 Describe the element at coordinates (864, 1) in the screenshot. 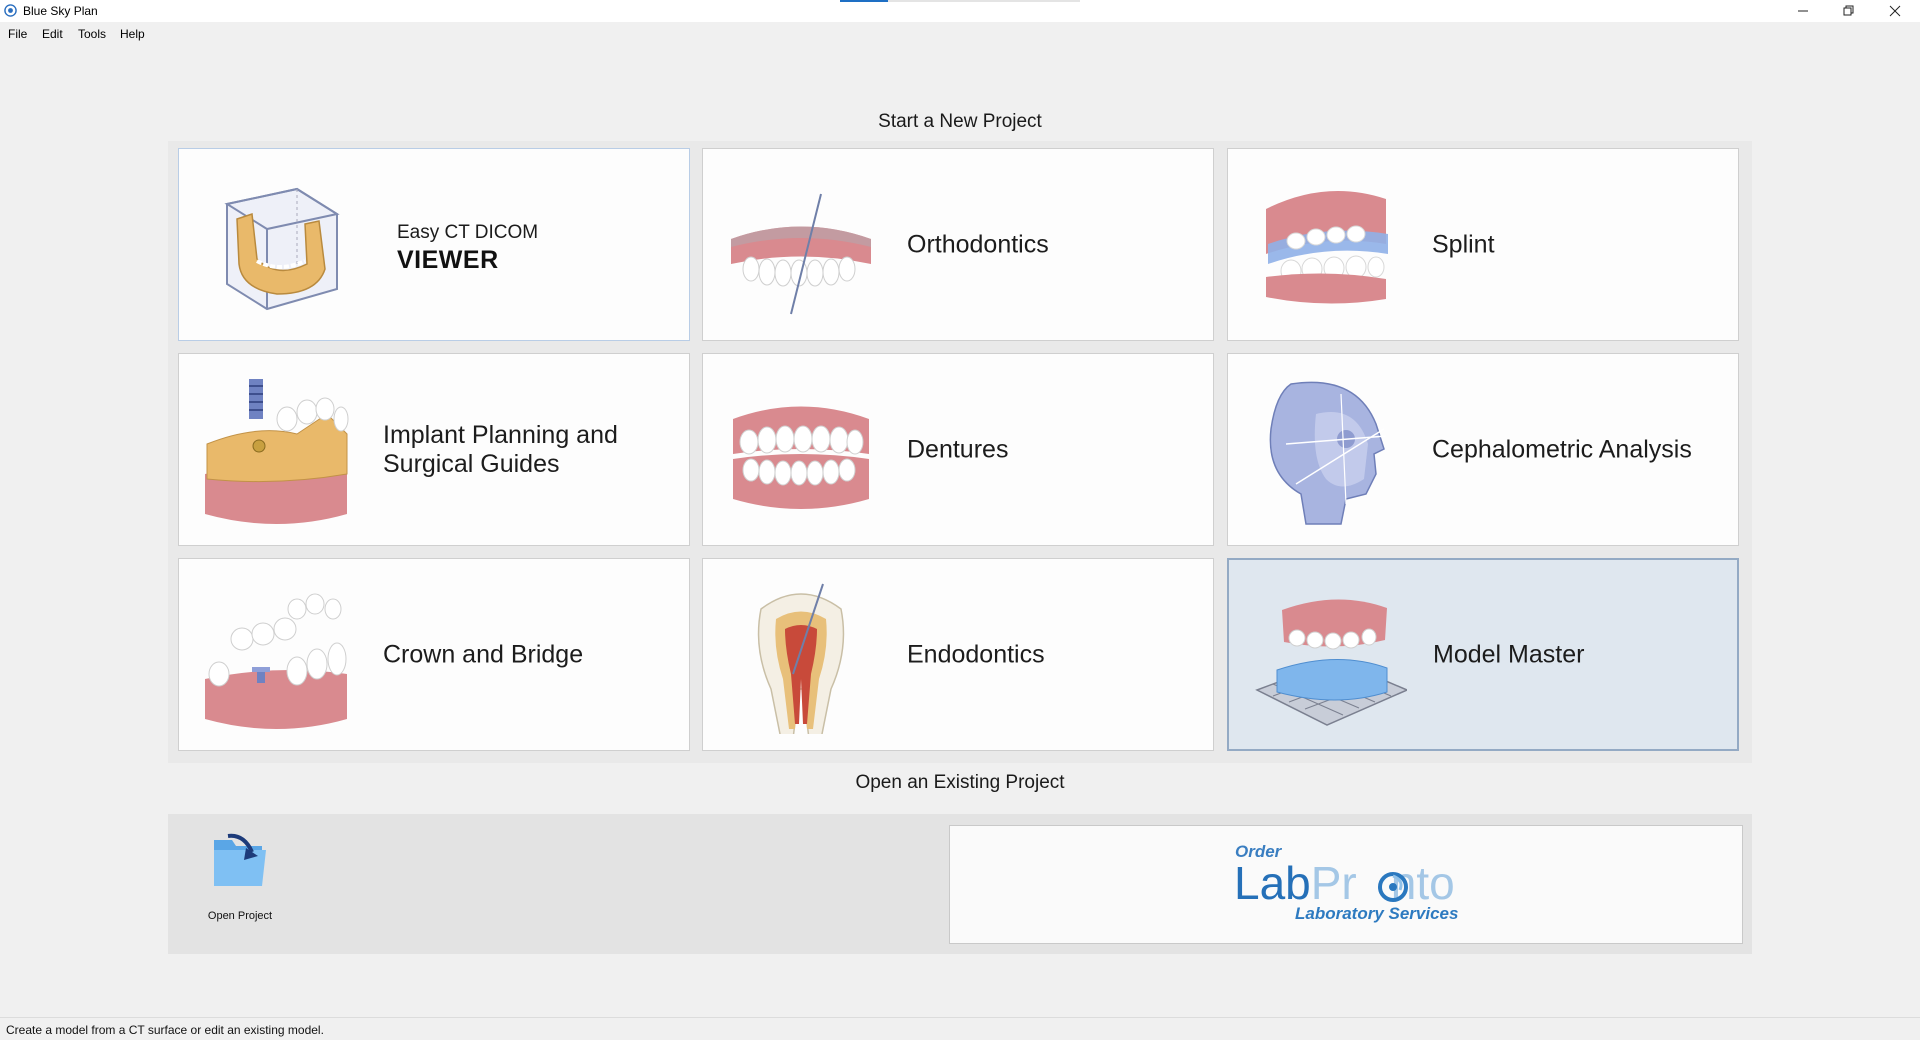

I see `loading-progress-fill` at that location.